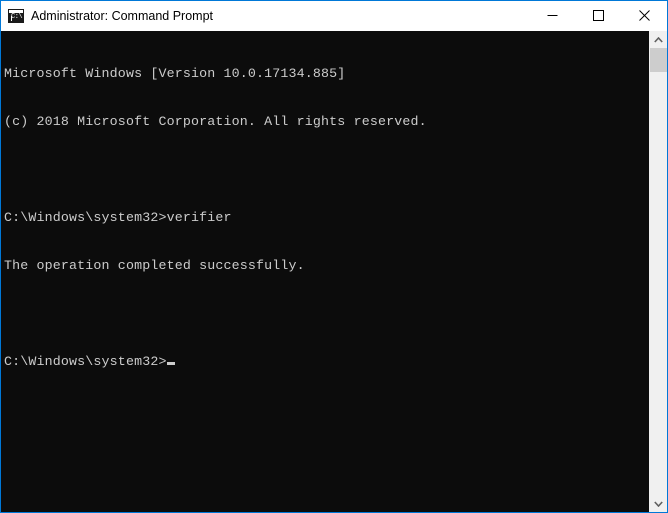 The height and width of the screenshot is (513, 668). Describe the element at coordinates (265, 15) in the screenshot. I see `title-bar-left: C:\ Administrator: Command Prompt` at that location.